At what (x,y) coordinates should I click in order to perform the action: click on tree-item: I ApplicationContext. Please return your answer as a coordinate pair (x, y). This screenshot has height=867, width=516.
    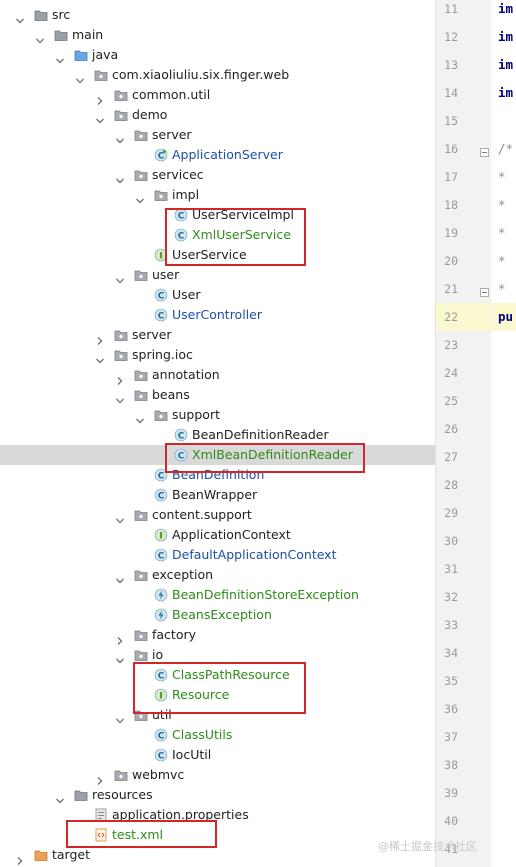
    Looking at the image, I should click on (217, 535).